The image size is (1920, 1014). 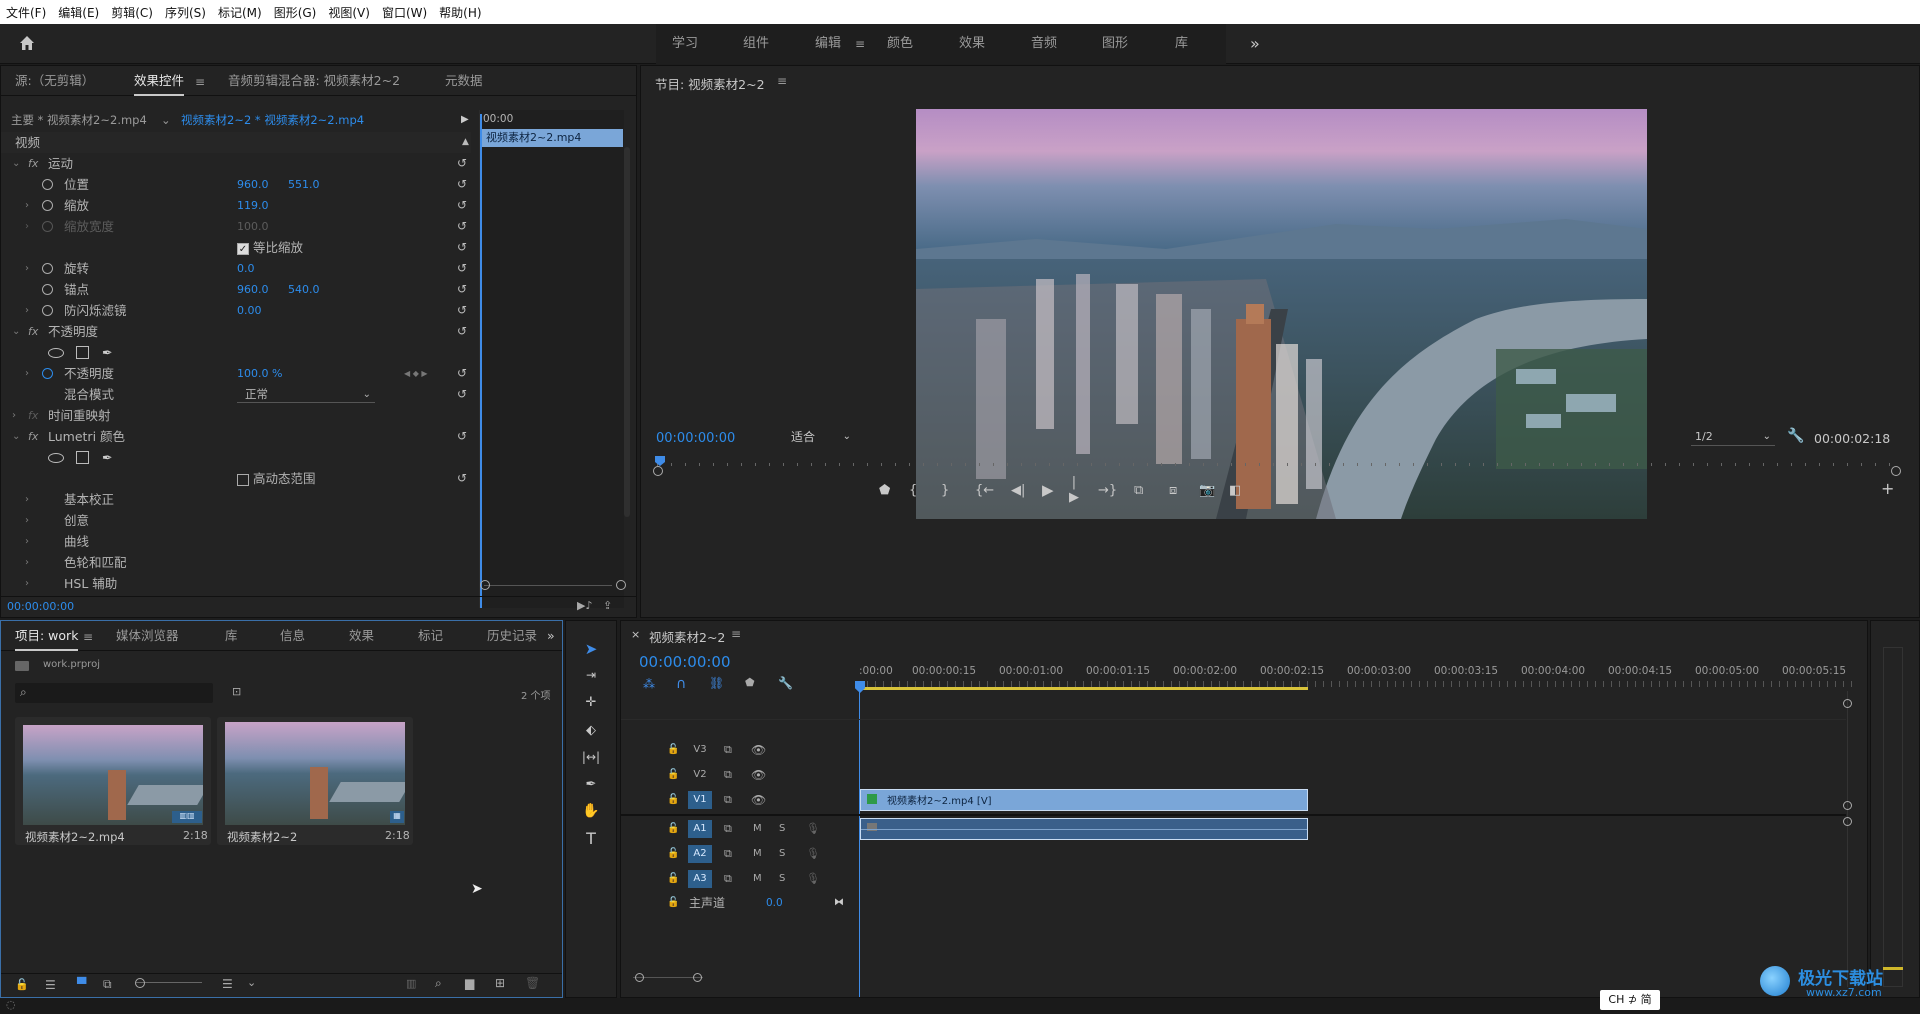 What do you see at coordinates (1896, 471) in the screenshot?
I see `scrubber-end-handle` at bounding box center [1896, 471].